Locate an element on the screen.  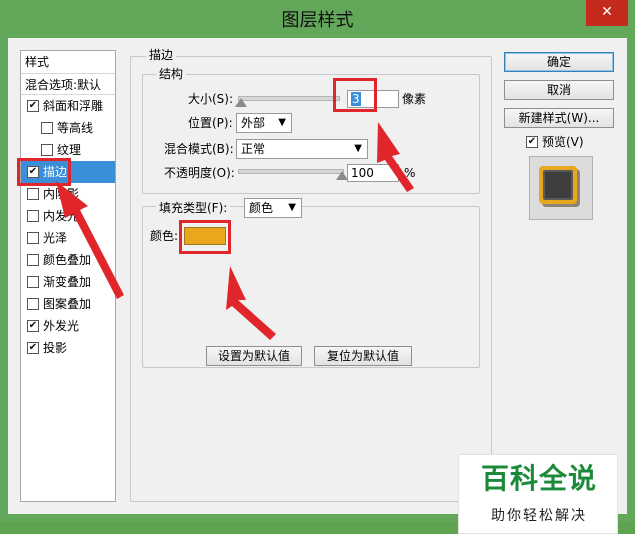
title-bar: 图层样式 ✕ is located at coordinates (317, 19).